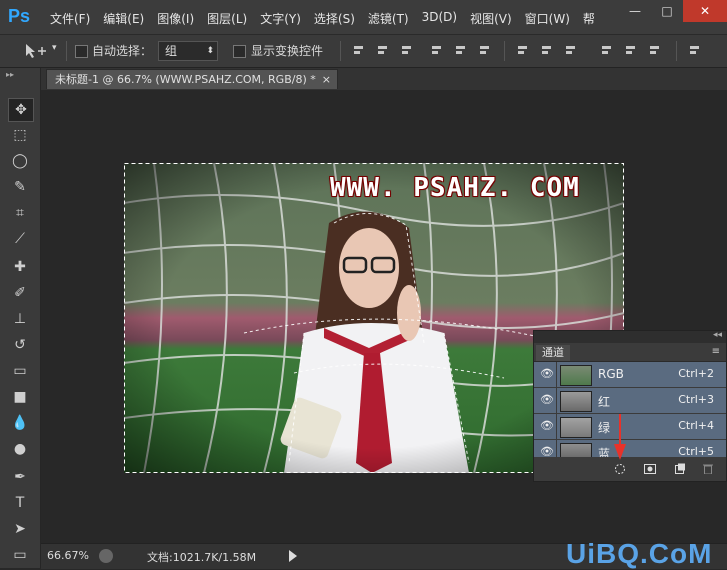 The width and height of the screenshot is (727, 570). Describe the element at coordinates (20, 293) in the screenshot. I see `brush-tool-icon: ✐` at that location.